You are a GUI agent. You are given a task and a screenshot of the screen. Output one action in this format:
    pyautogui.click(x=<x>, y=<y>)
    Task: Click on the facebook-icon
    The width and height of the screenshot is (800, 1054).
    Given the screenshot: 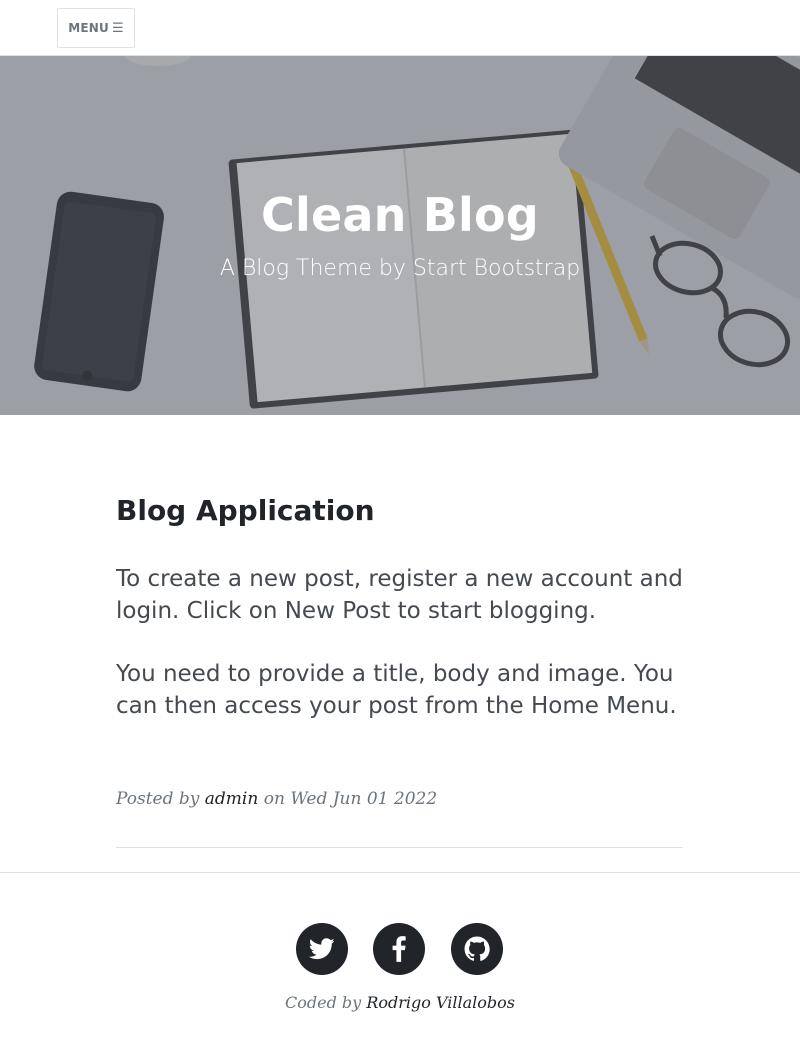 What is the action you would take?
    pyautogui.click(x=399, y=949)
    